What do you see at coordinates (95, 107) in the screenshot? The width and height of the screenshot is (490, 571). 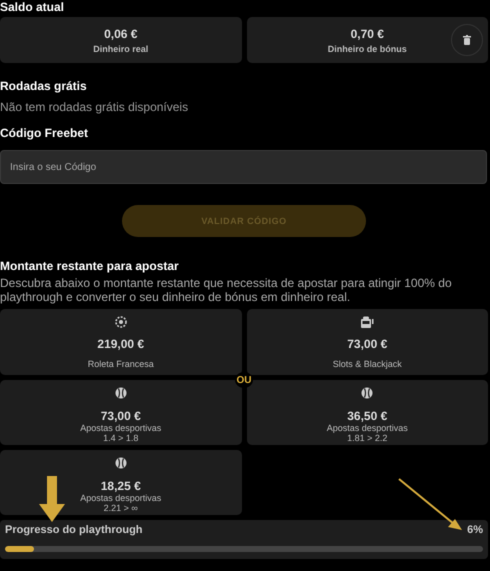 I see `empty-message: Não tem rodadas grátis disponíveis` at bounding box center [95, 107].